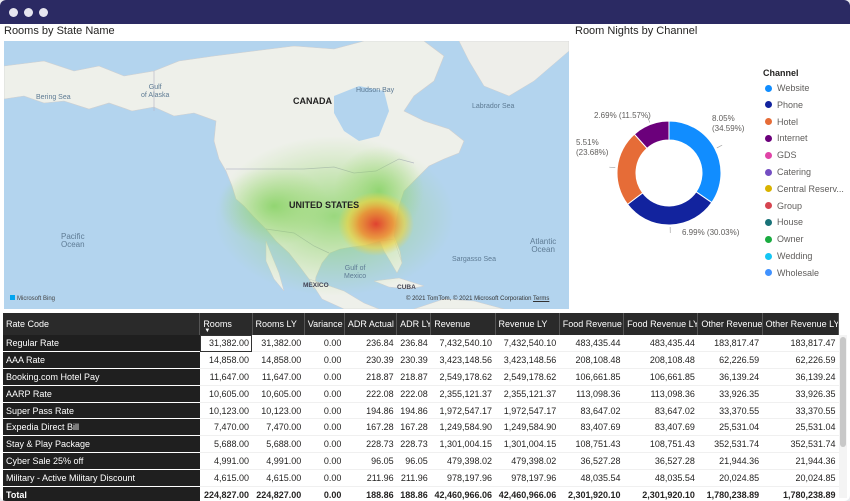 The height and width of the screenshot is (501, 850). Describe the element at coordinates (414, 324) in the screenshot. I see `column-header-adr-ly: ADR LY` at that location.